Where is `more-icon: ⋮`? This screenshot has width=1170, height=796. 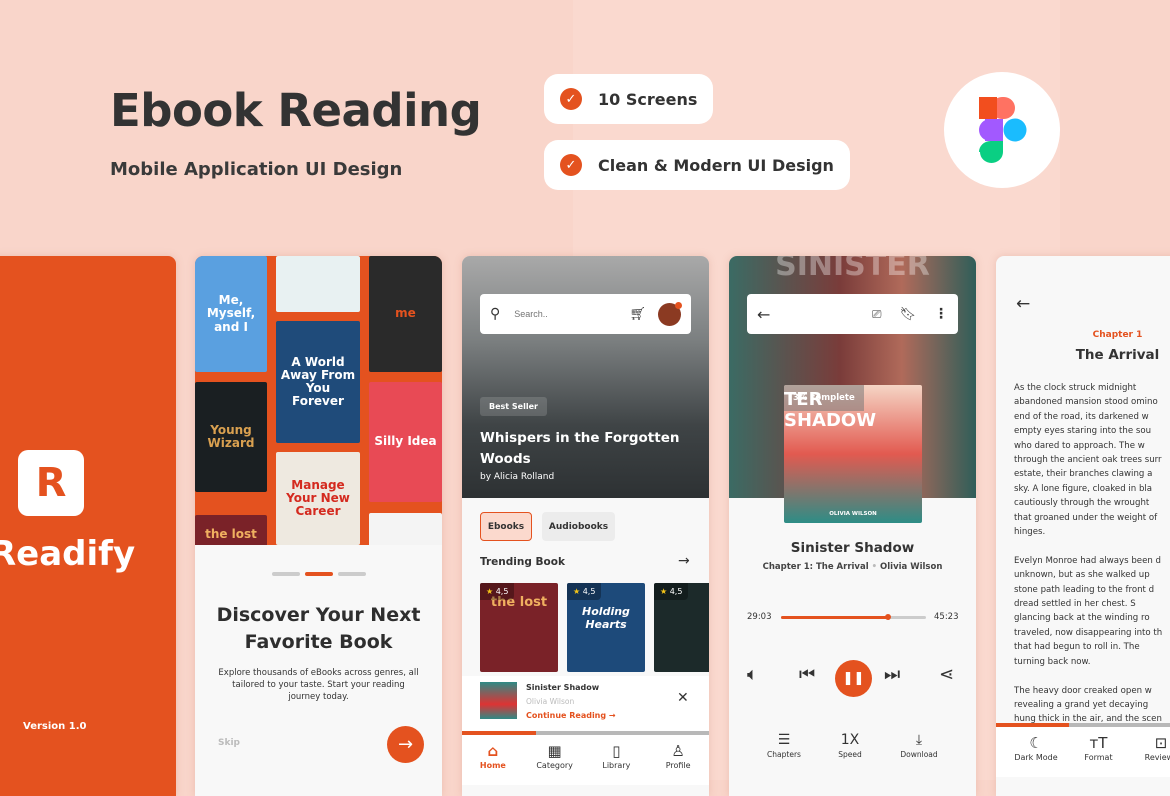
more-icon: ⋮ is located at coordinates (941, 314).